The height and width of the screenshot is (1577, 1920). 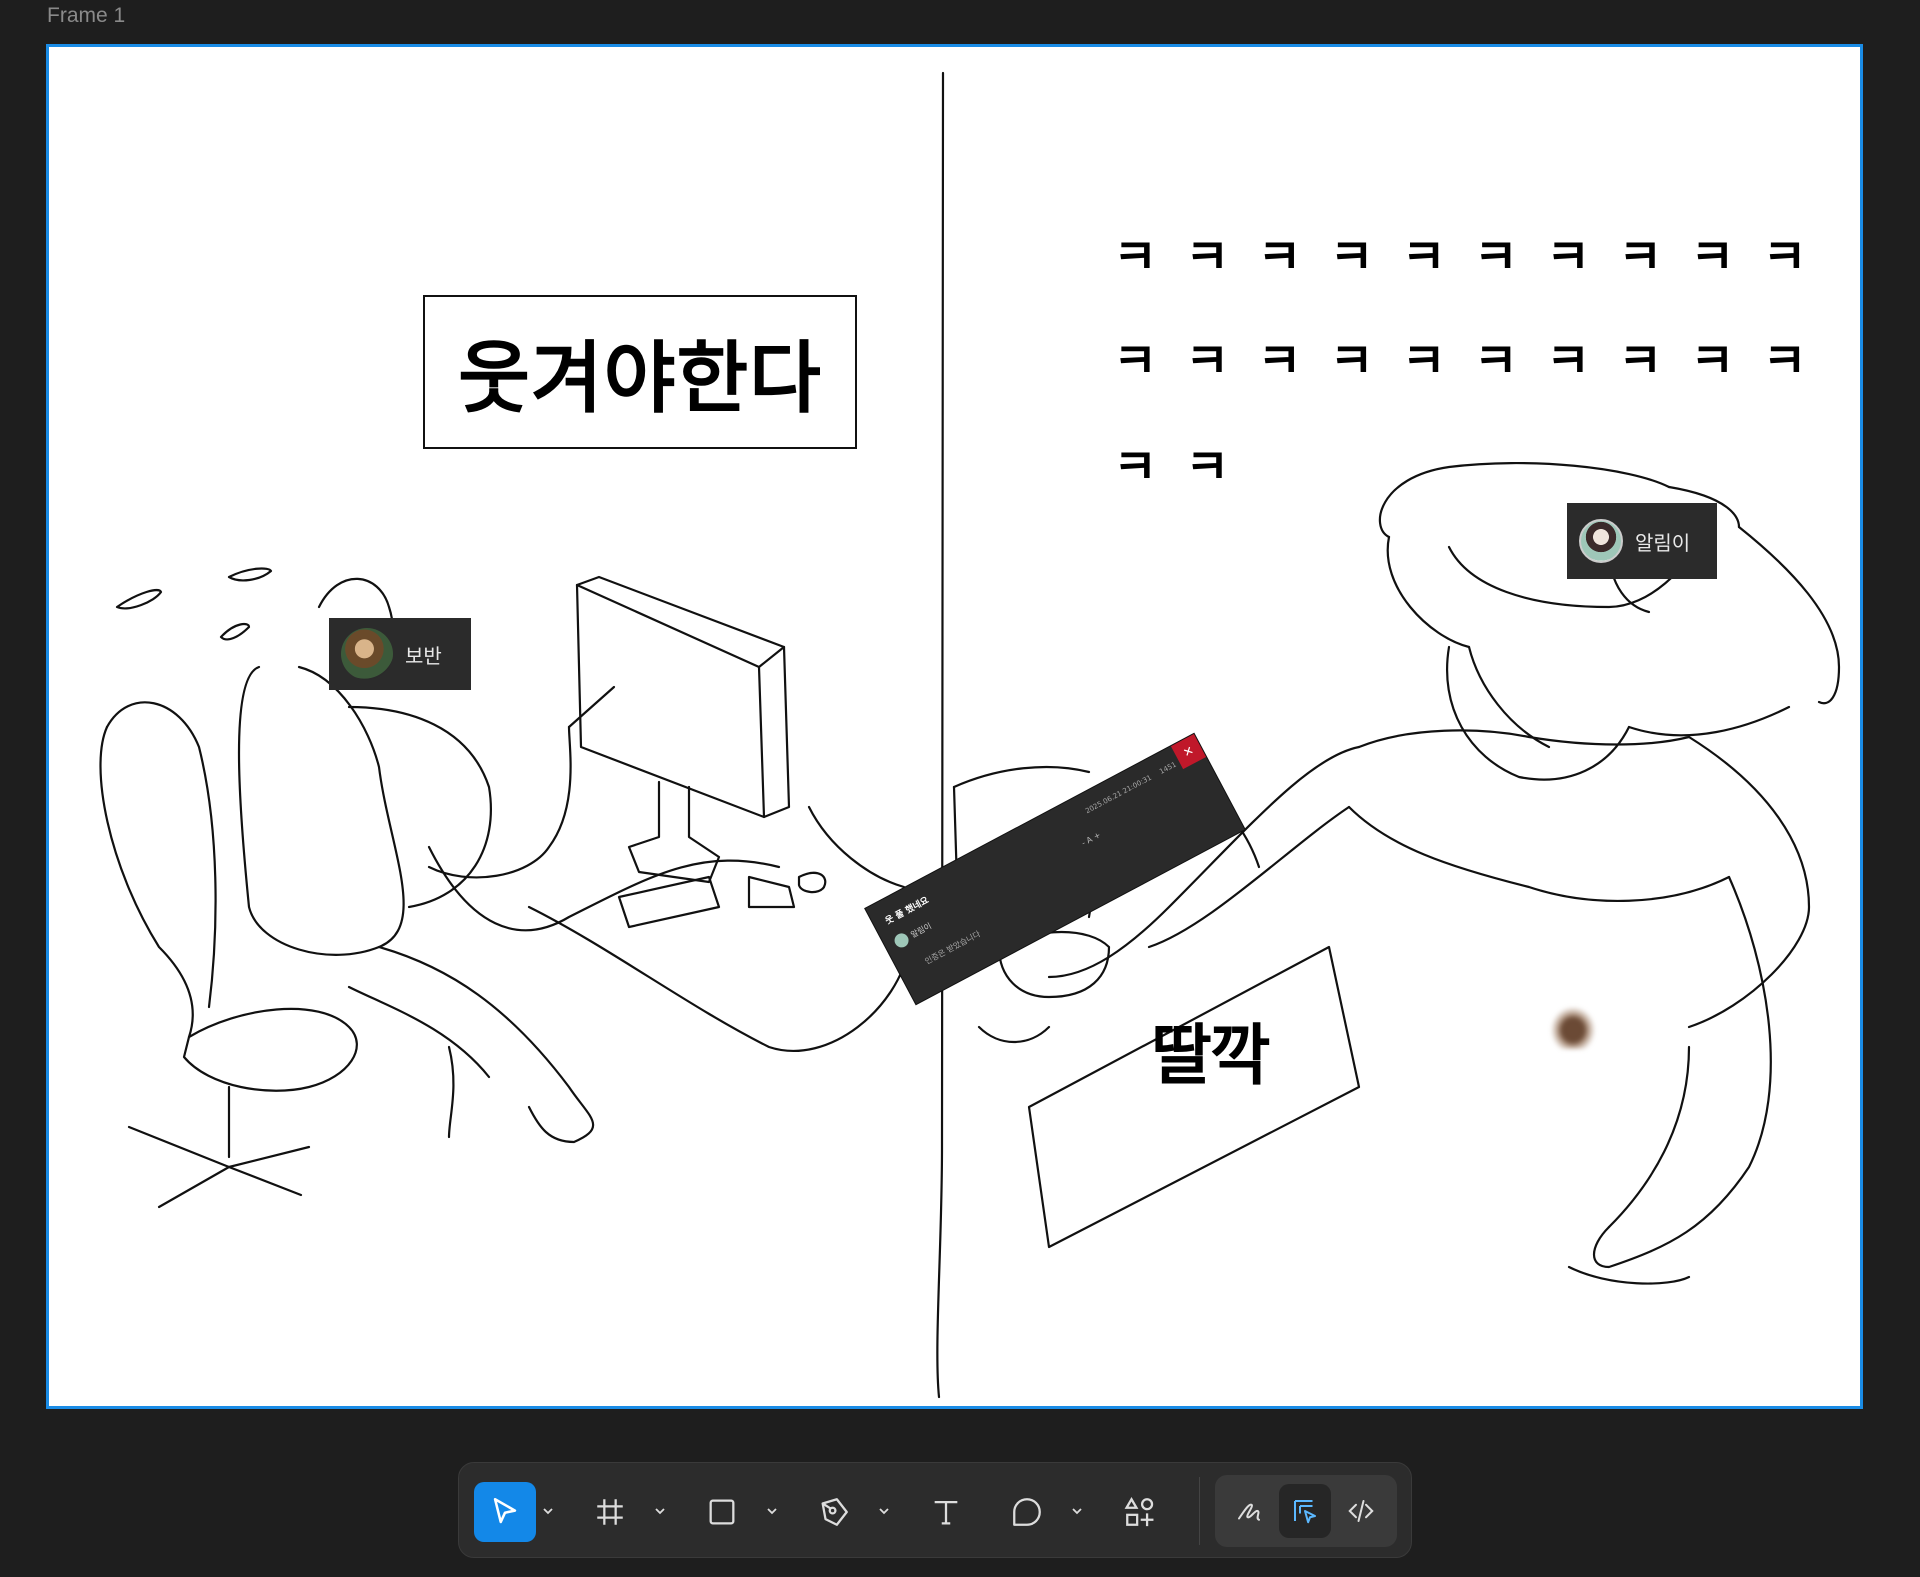 I want to click on comment-tool-menu, so click(x=1077, y=1511).